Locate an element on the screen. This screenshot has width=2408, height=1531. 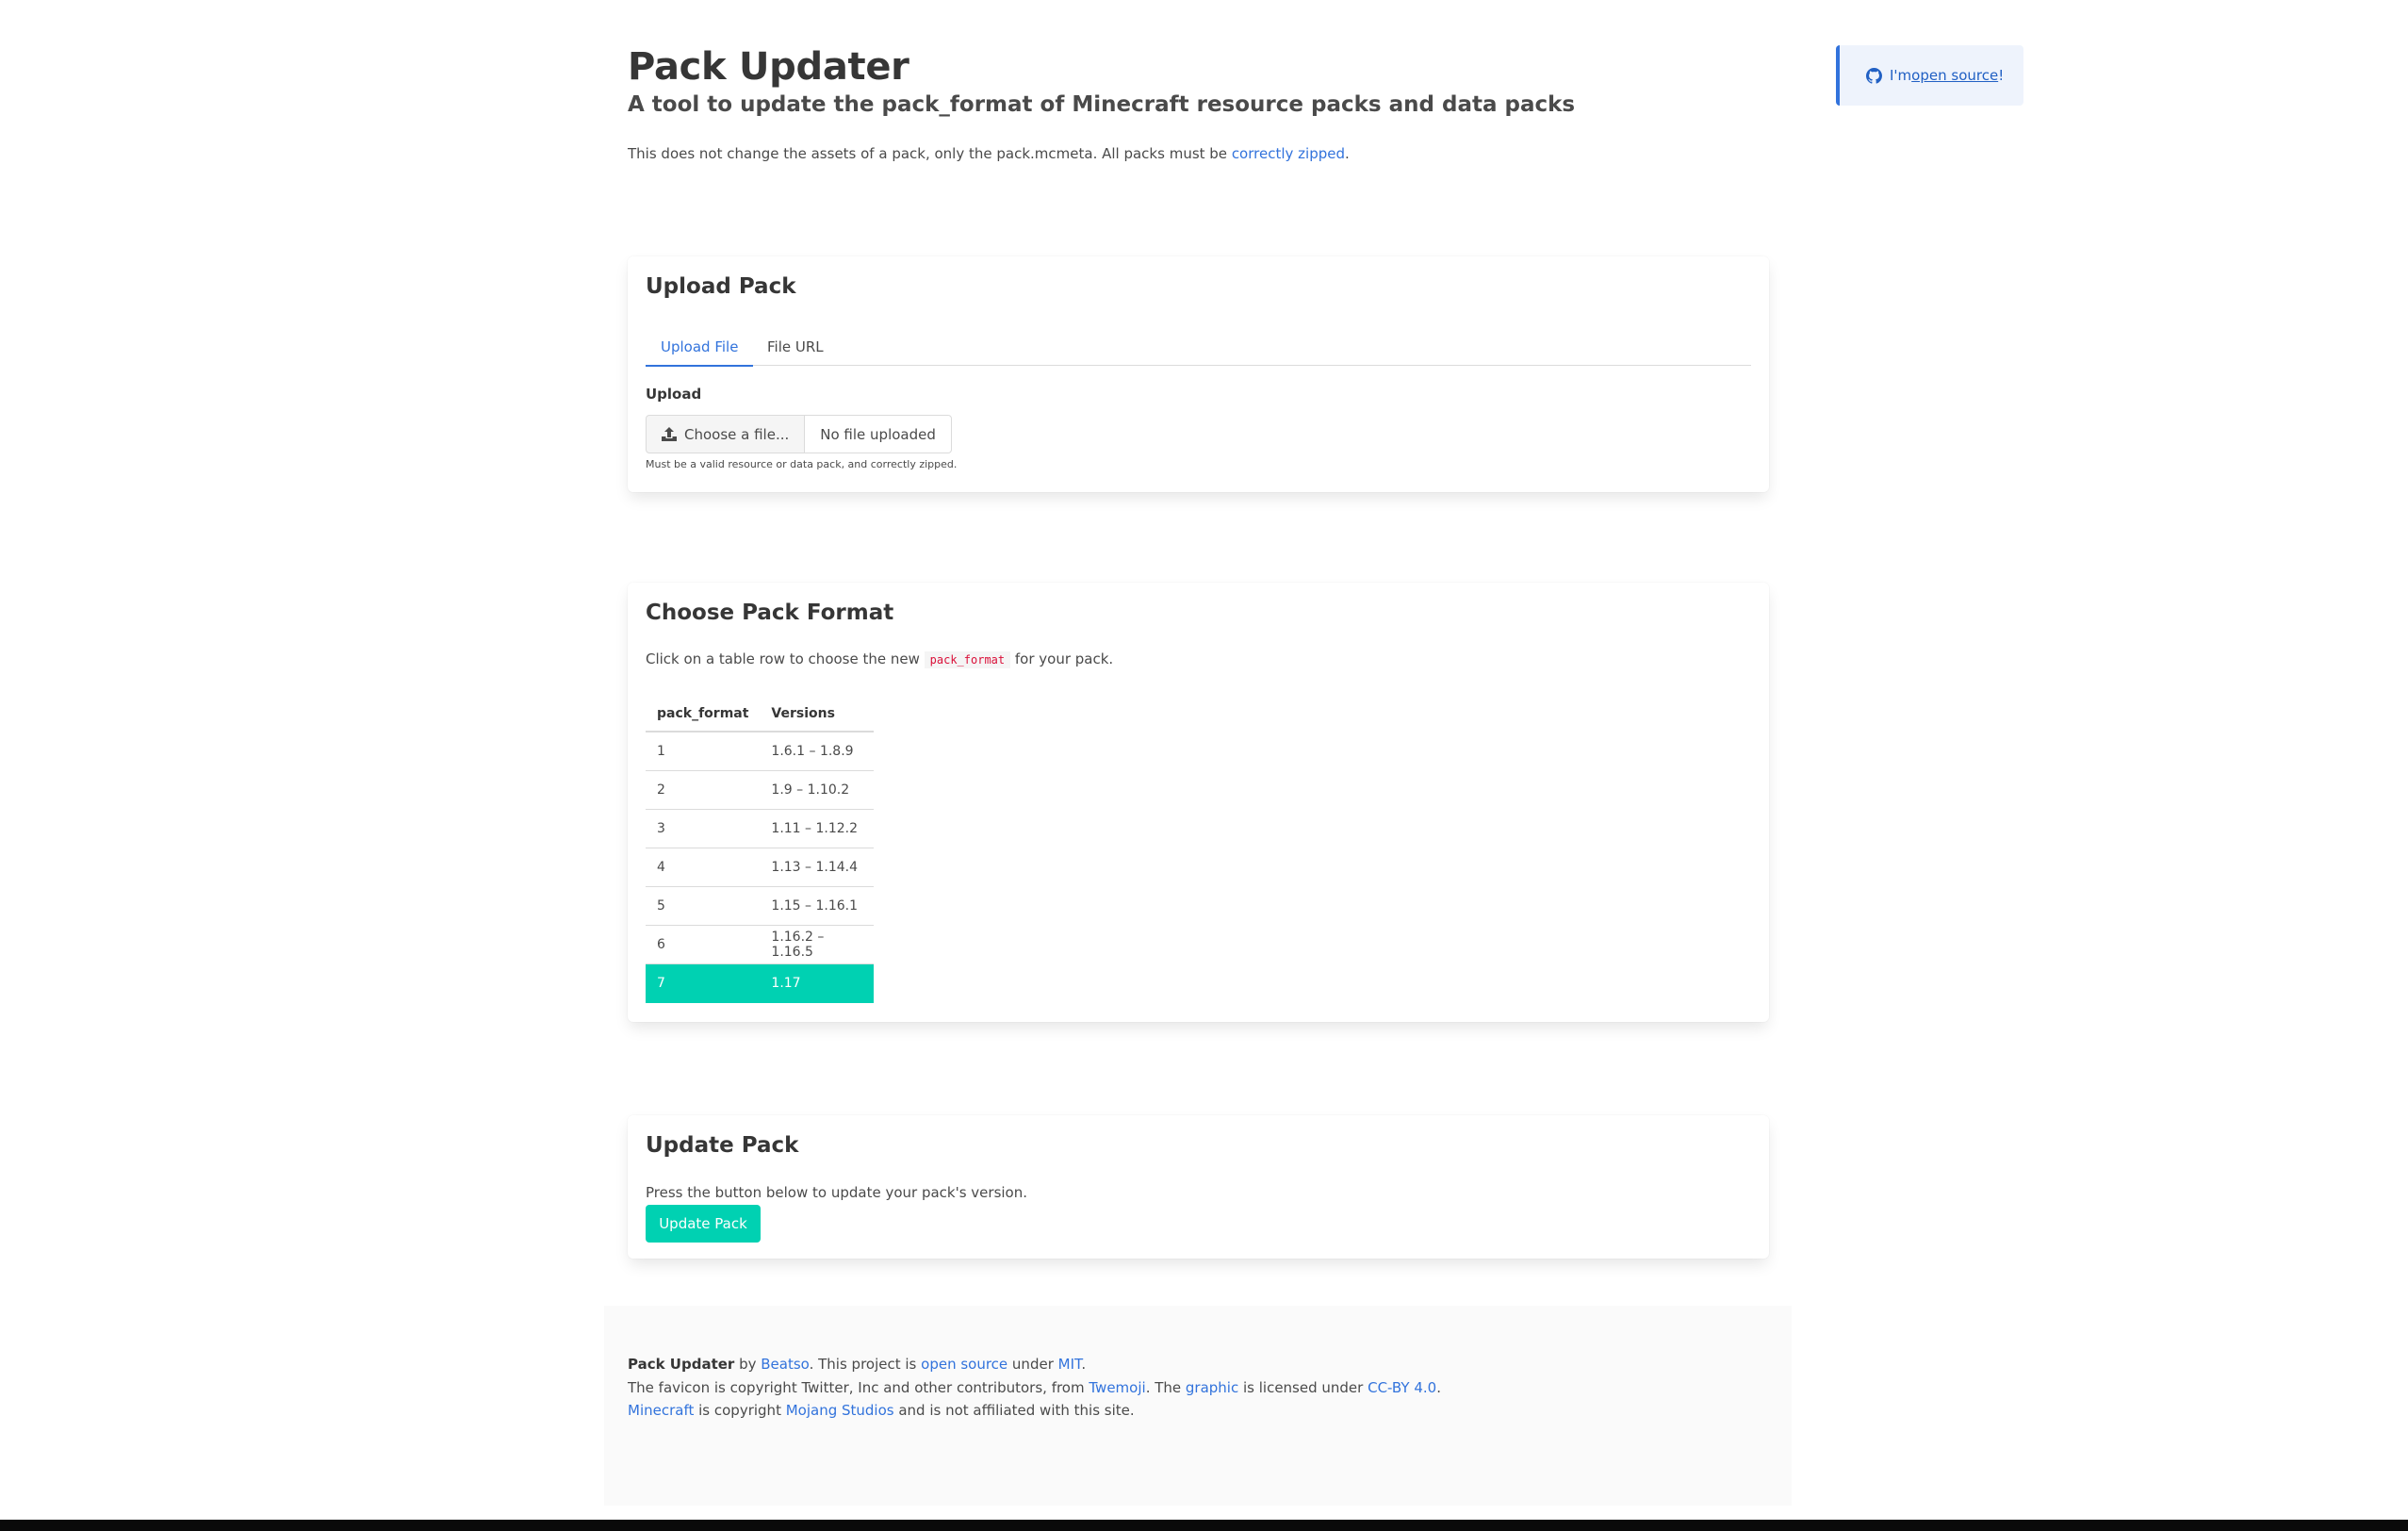
update-pack-title: Update Pack is located at coordinates (723, 1146).